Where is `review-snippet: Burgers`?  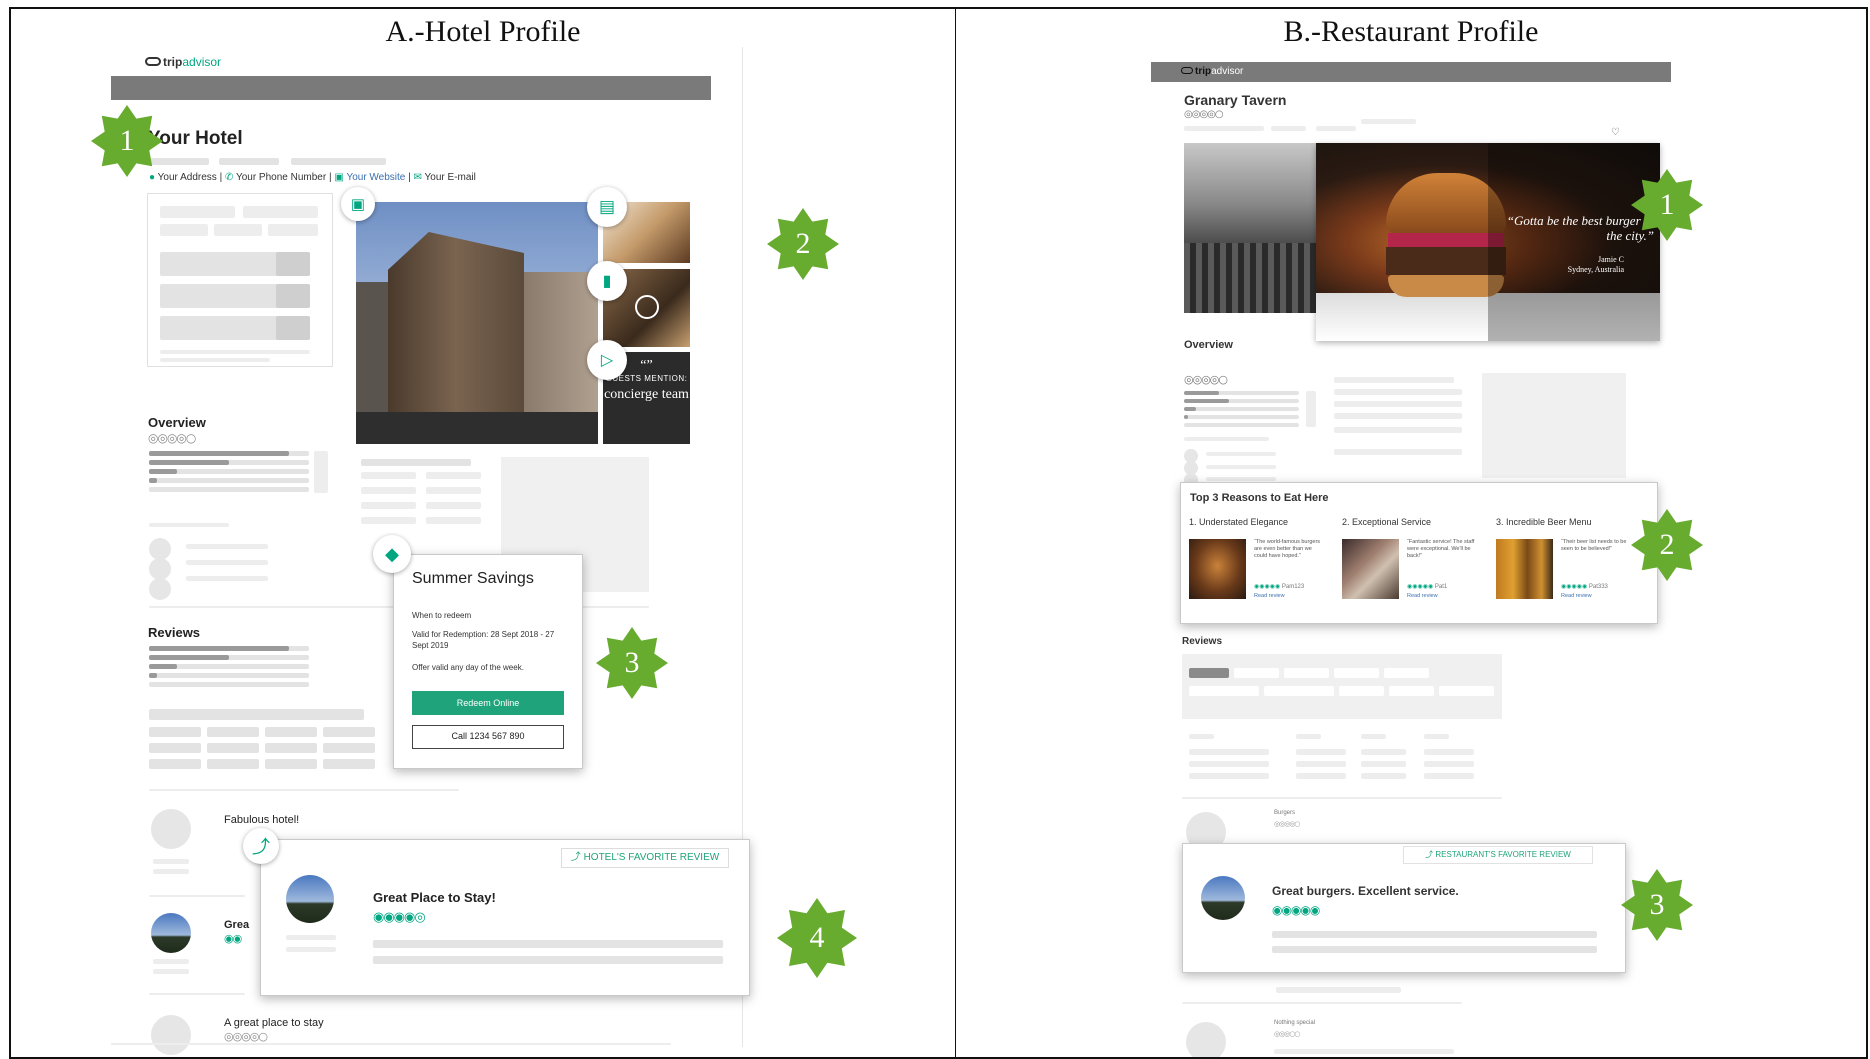
review-snippet: Burgers is located at coordinates (1285, 813).